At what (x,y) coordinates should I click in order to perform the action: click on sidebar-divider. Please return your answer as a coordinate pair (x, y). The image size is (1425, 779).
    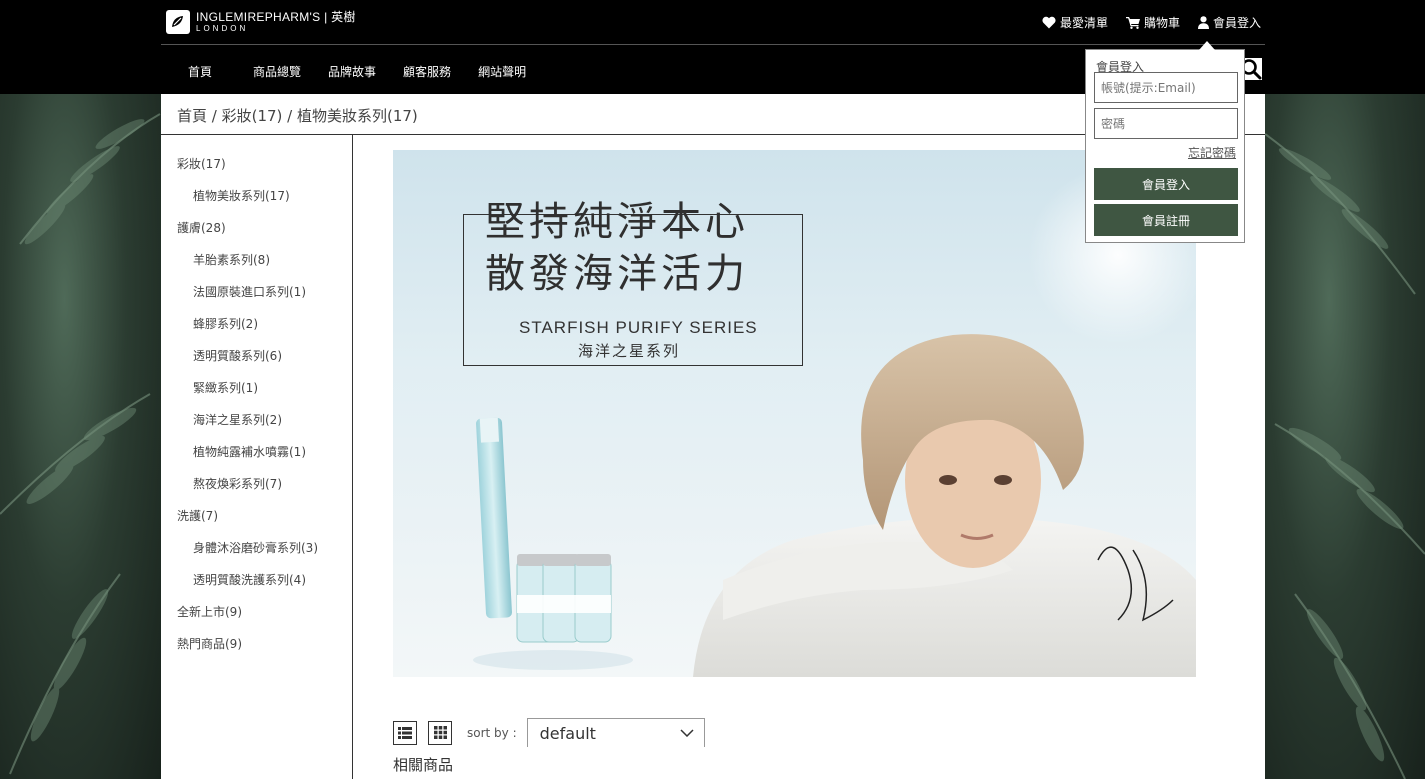
    Looking at the image, I should click on (352, 457).